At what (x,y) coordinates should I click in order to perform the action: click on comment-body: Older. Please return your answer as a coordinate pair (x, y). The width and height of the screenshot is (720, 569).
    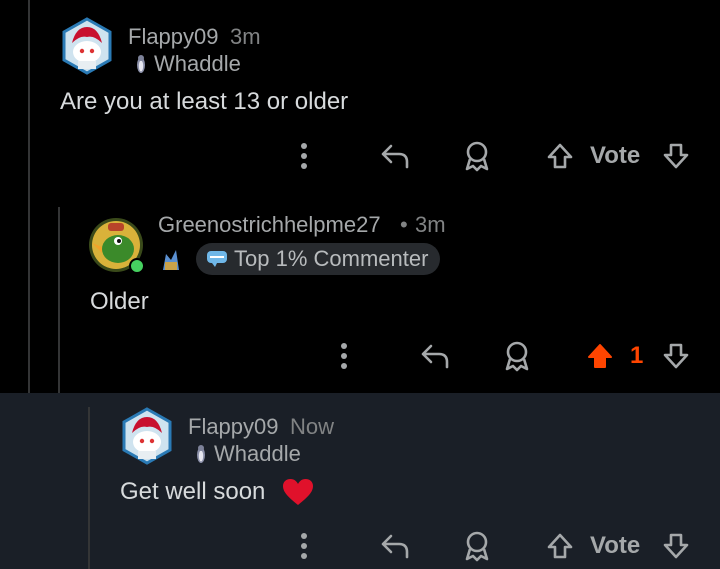
    Looking at the image, I should click on (119, 301).